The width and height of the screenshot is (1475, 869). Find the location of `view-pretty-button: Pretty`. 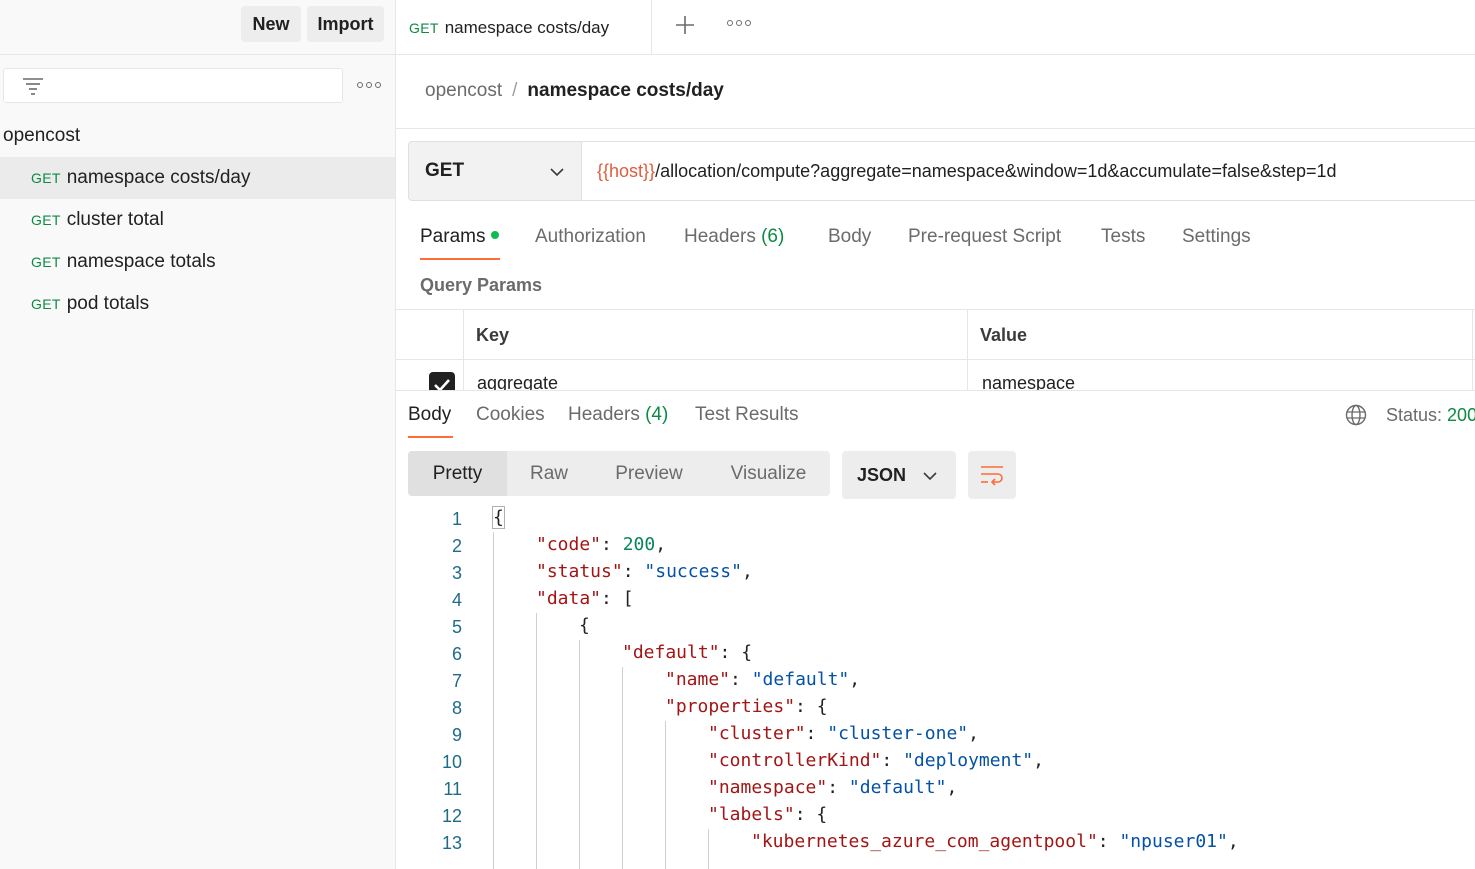

view-pretty-button: Pretty is located at coordinates (457, 473).